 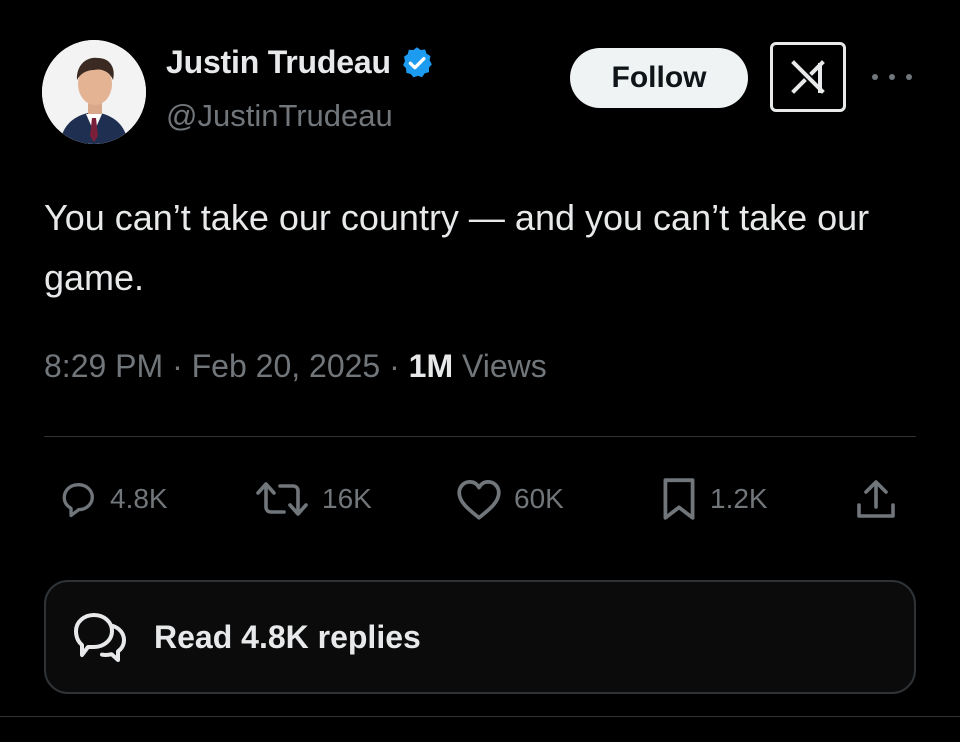 I want to click on author-name-row: Justin Trudeau, so click(x=300, y=62).